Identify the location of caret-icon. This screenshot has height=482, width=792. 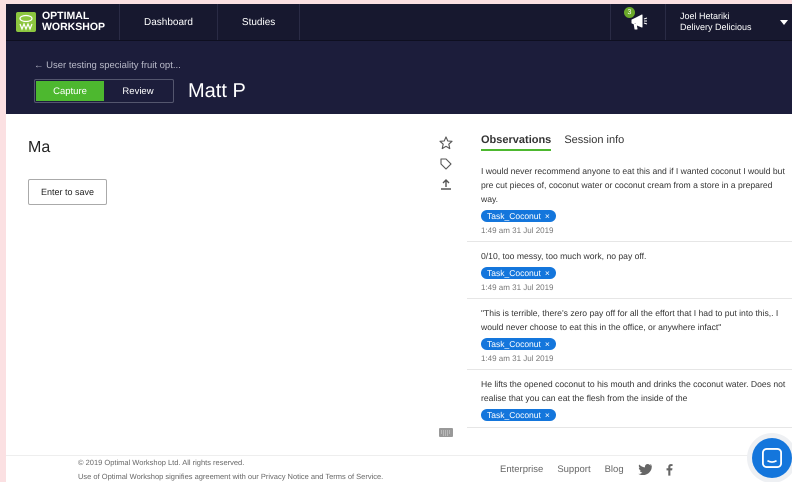
(784, 22).